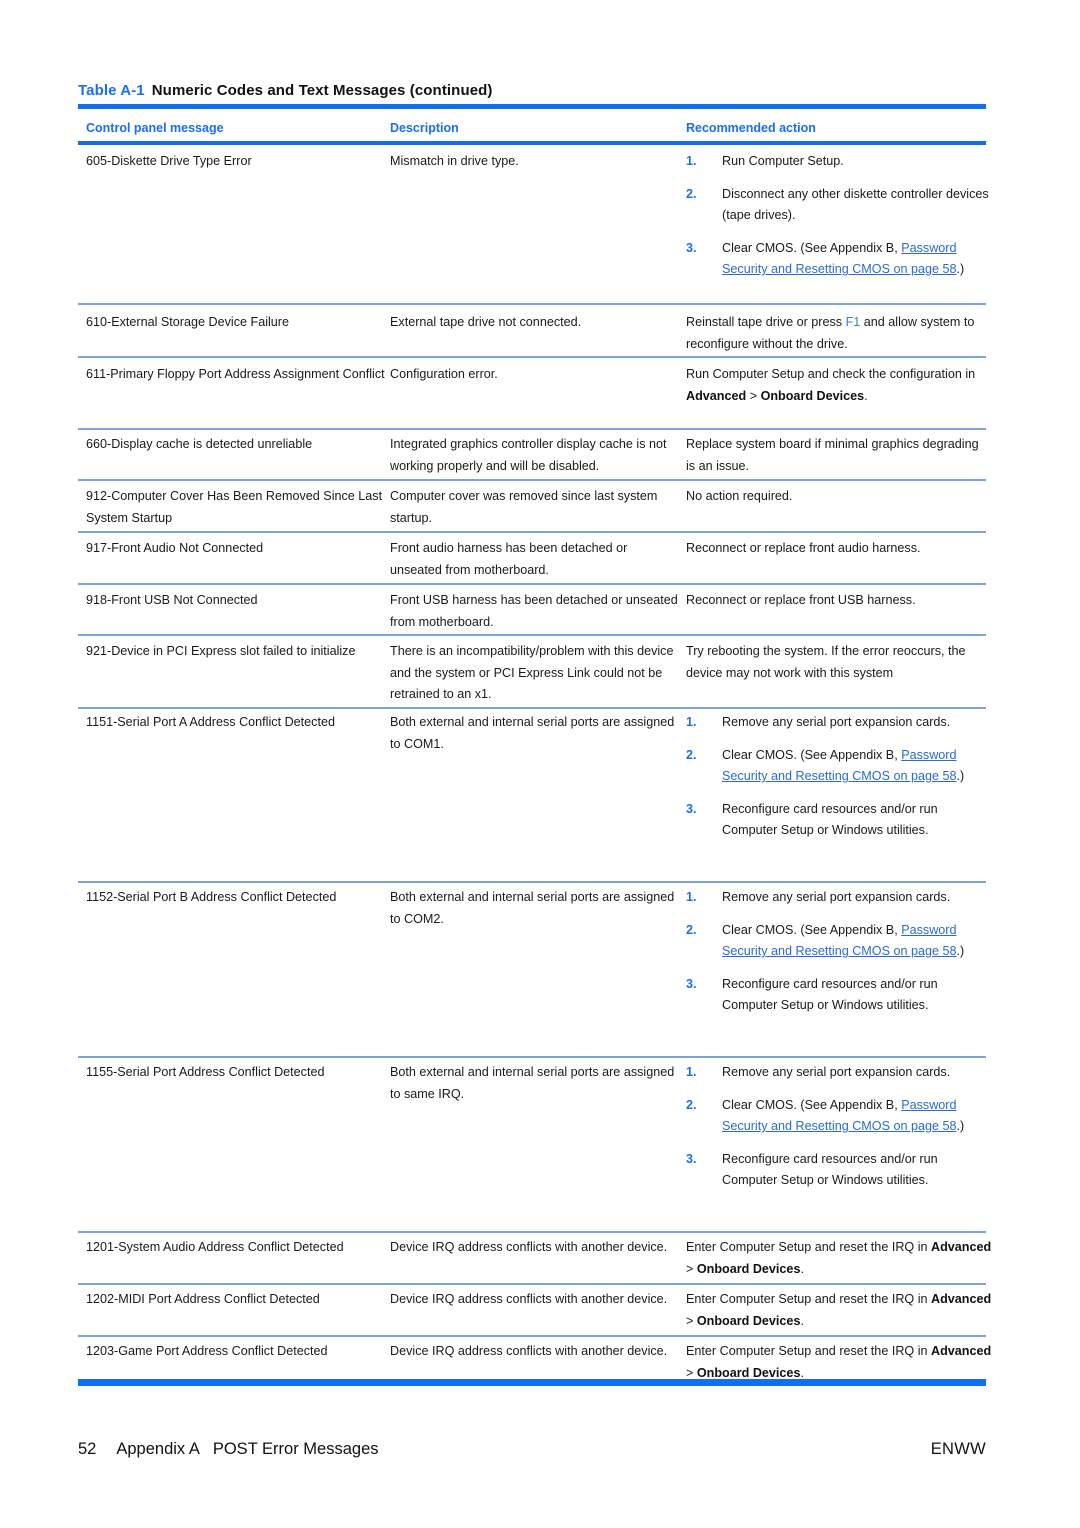  What do you see at coordinates (175, 548) in the screenshot?
I see `cell-message: 917-Front Audio Not Connected` at bounding box center [175, 548].